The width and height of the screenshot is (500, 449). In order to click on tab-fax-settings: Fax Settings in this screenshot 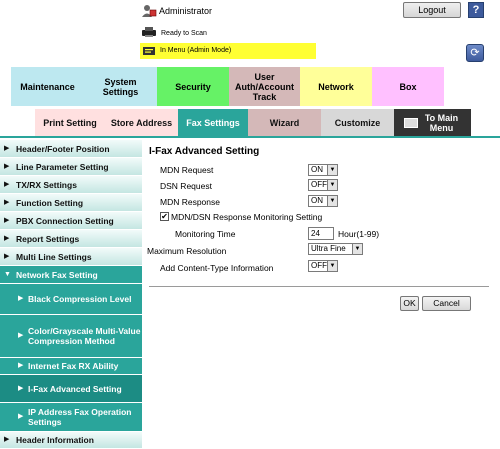, I will do `click(213, 122)`.